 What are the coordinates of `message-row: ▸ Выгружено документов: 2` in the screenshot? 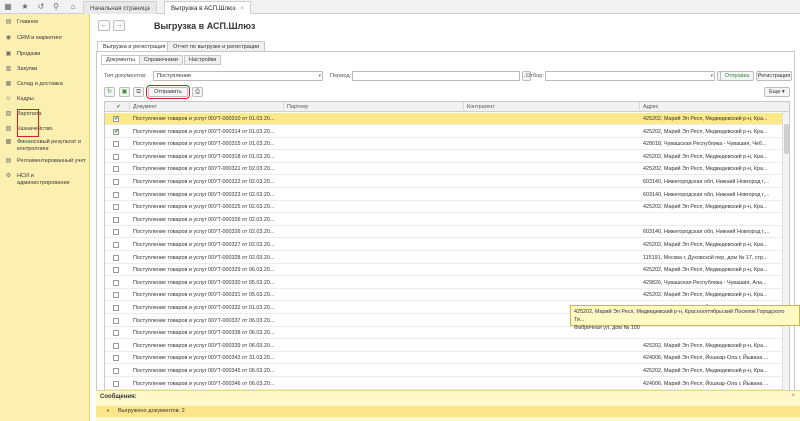 It's located at (448, 411).